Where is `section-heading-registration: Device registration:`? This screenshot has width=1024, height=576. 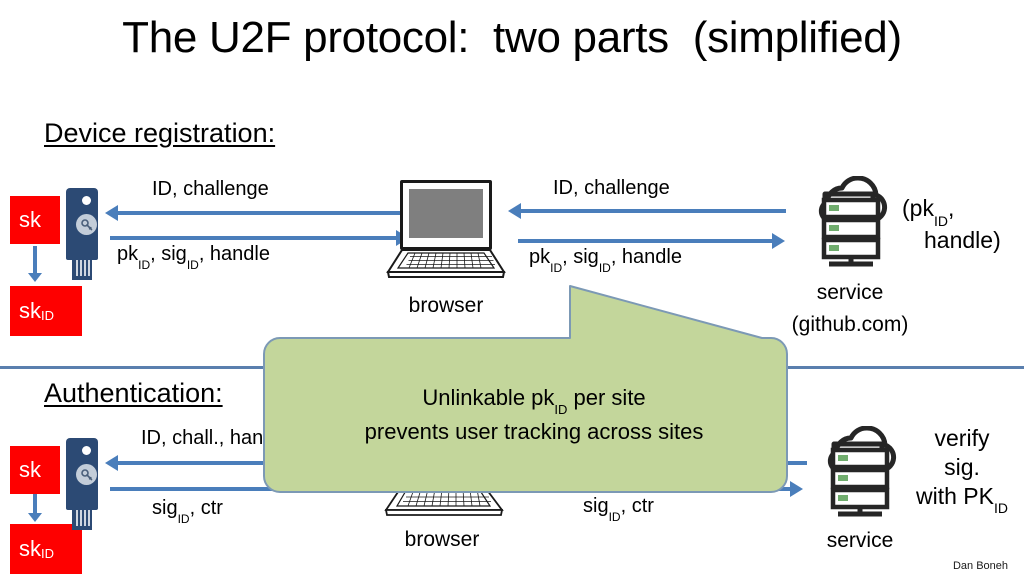 section-heading-registration: Device registration: is located at coordinates (160, 133).